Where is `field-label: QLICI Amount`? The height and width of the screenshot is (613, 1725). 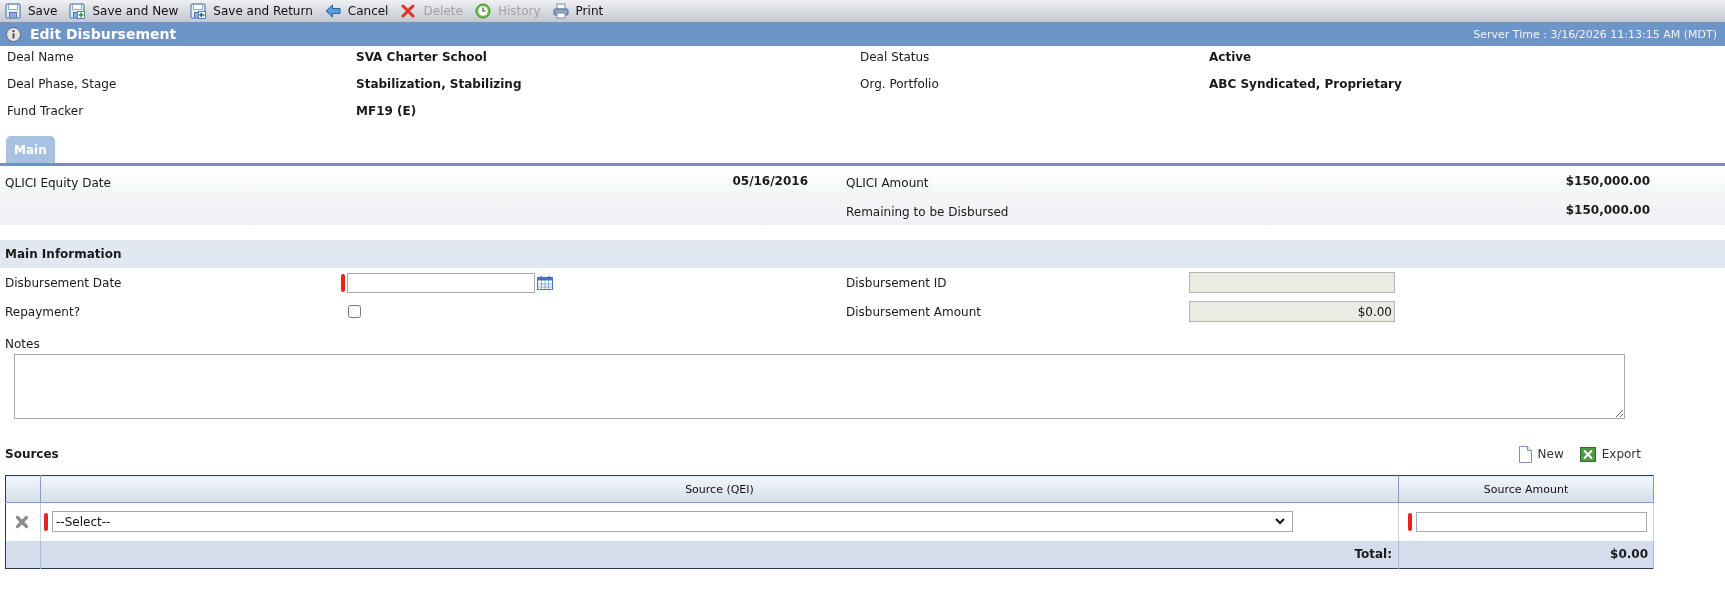
field-label: QLICI Amount is located at coordinates (887, 182).